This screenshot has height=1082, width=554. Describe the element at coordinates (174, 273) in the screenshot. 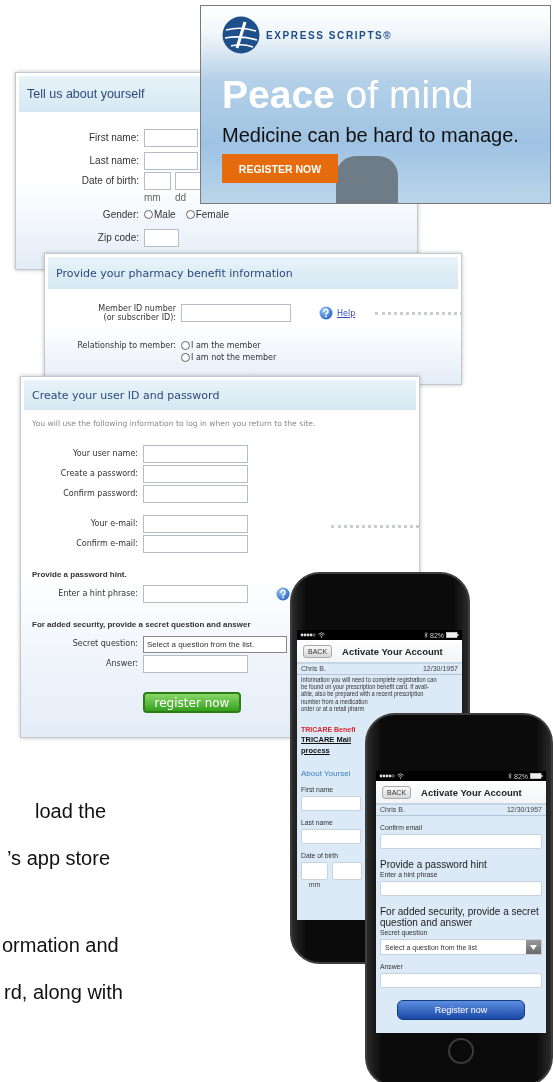

I see `panel-title: Provide your pharmacy benefit information` at that location.